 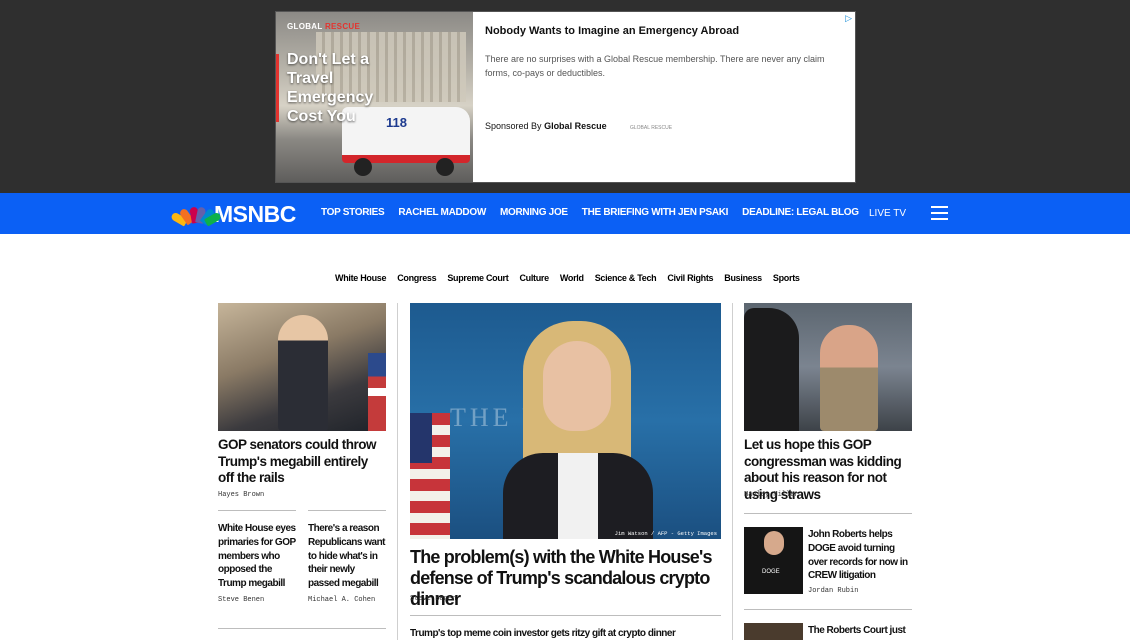 What do you see at coordinates (773, 560) in the screenshot?
I see `right-item1-thumbnail: DOGE` at bounding box center [773, 560].